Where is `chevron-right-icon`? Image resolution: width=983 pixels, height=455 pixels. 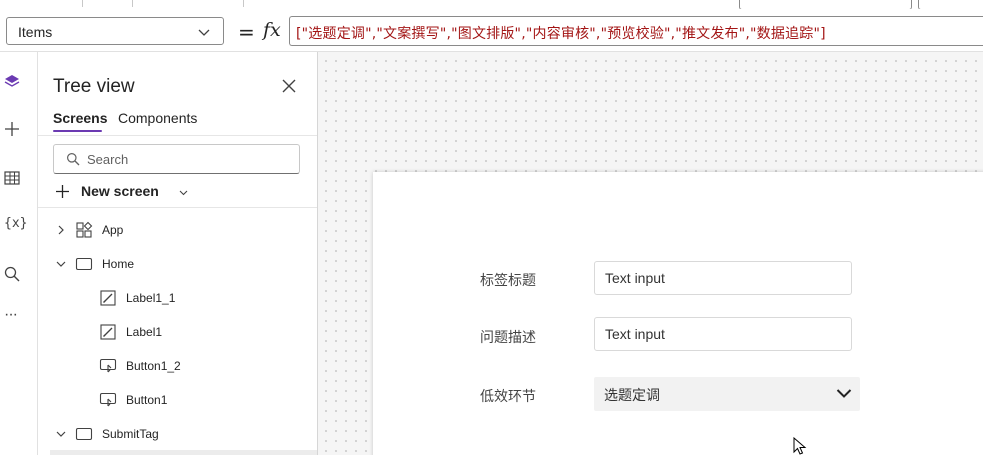
chevron-right-icon is located at coordinates (61, 230).